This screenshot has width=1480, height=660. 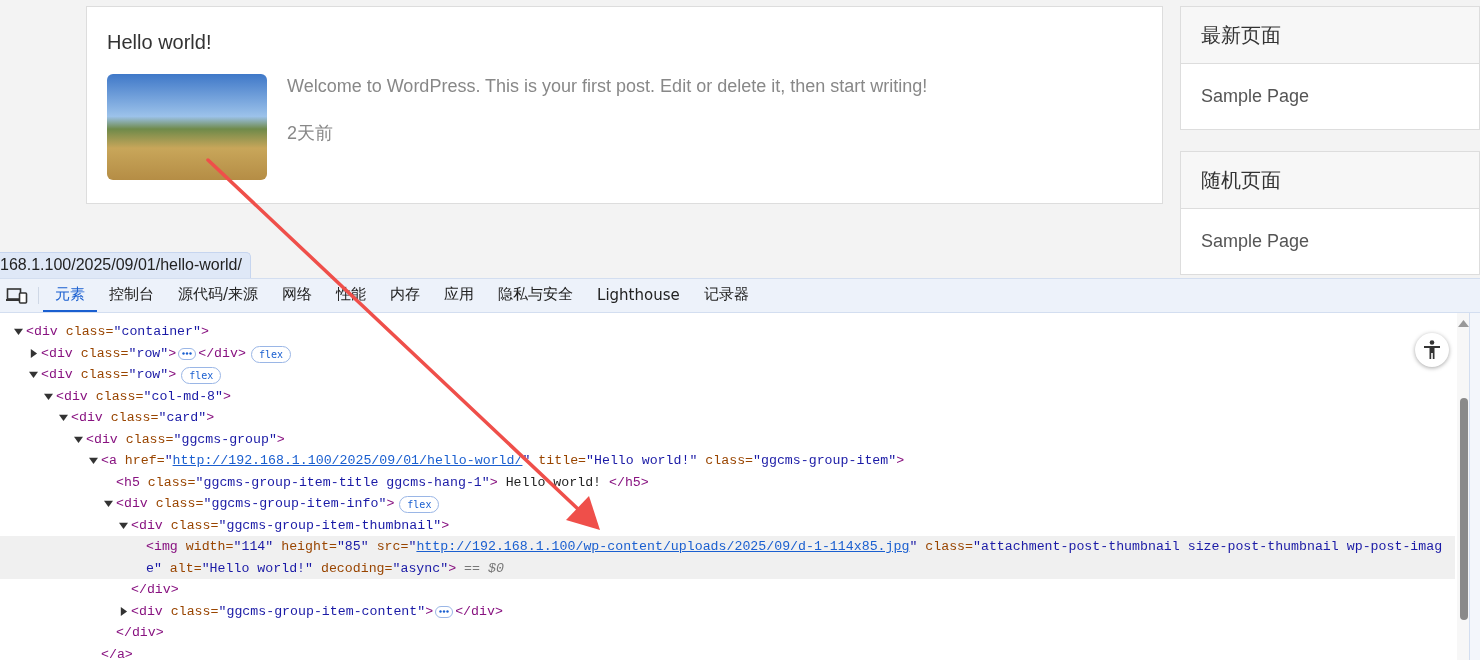 I want to click on accessibility-button, so click(x=1432, y=350).